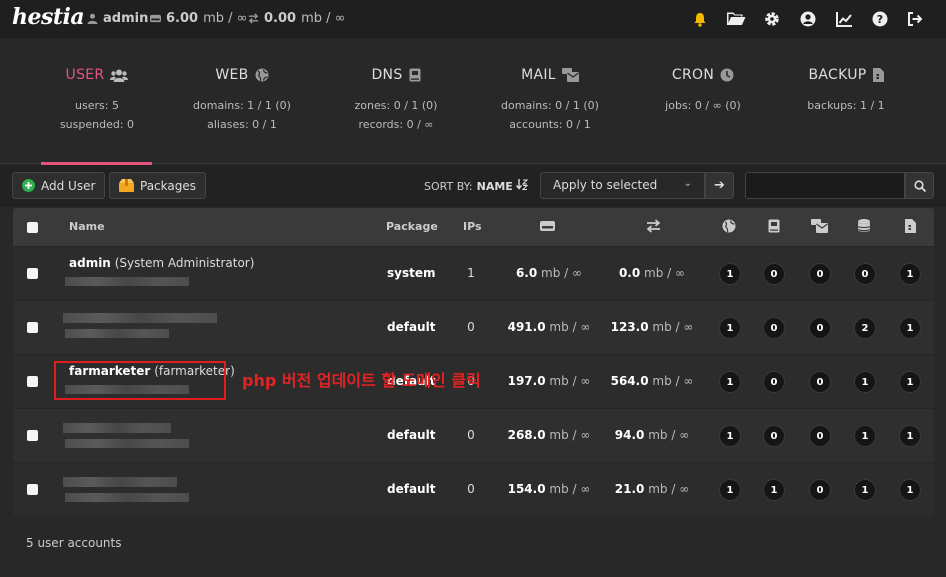 This screenshot has width=946, height=577. I want to click on header-name: Name, so click(87, 226).